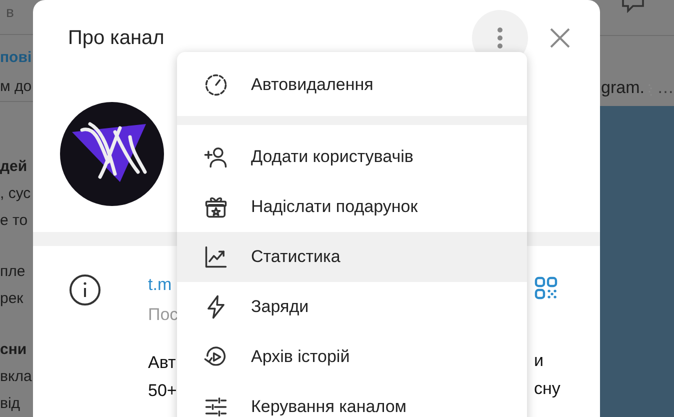  I want to click on message-text: , сус, so click(15, 194).